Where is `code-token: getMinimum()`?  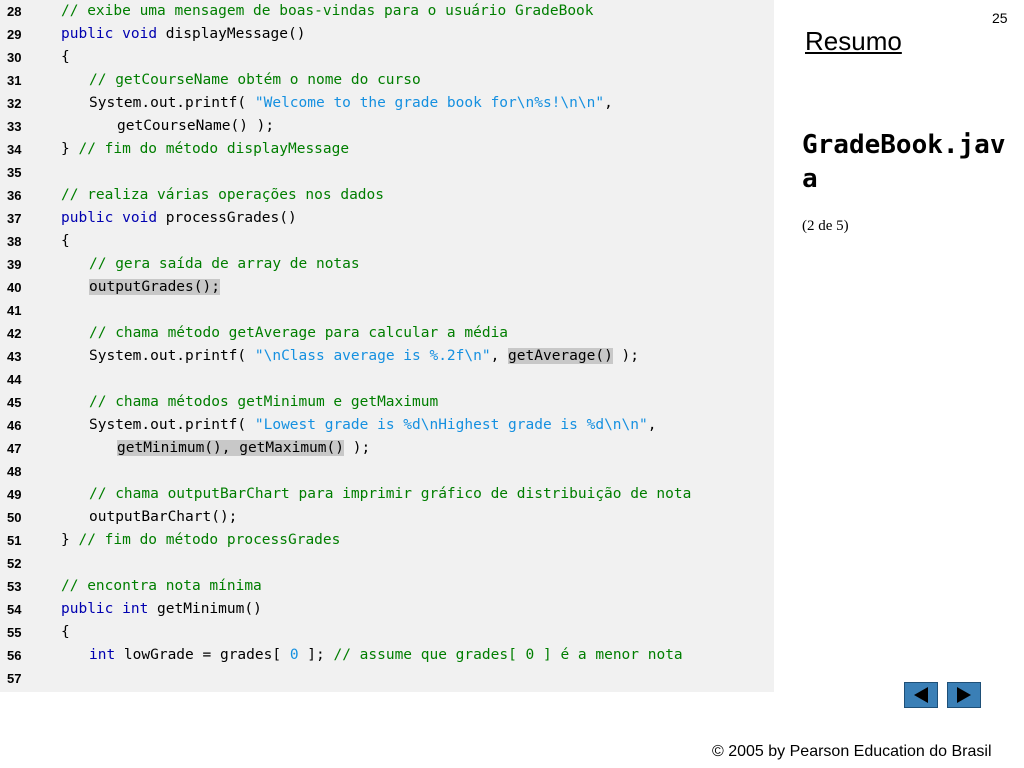 code-token: getMinimum() is located at coordinates (205, 609).